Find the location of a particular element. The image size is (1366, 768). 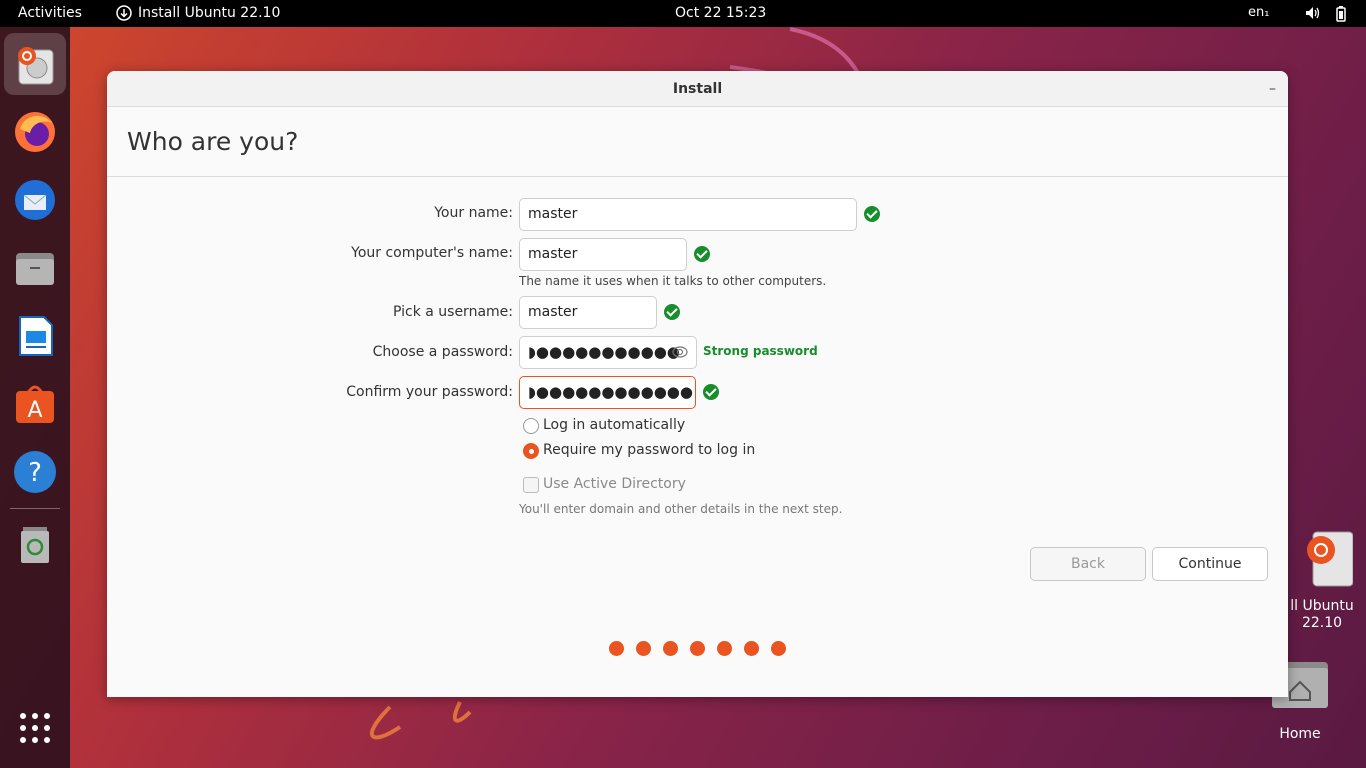

battery-icon is located at coordinates (1341, 16).